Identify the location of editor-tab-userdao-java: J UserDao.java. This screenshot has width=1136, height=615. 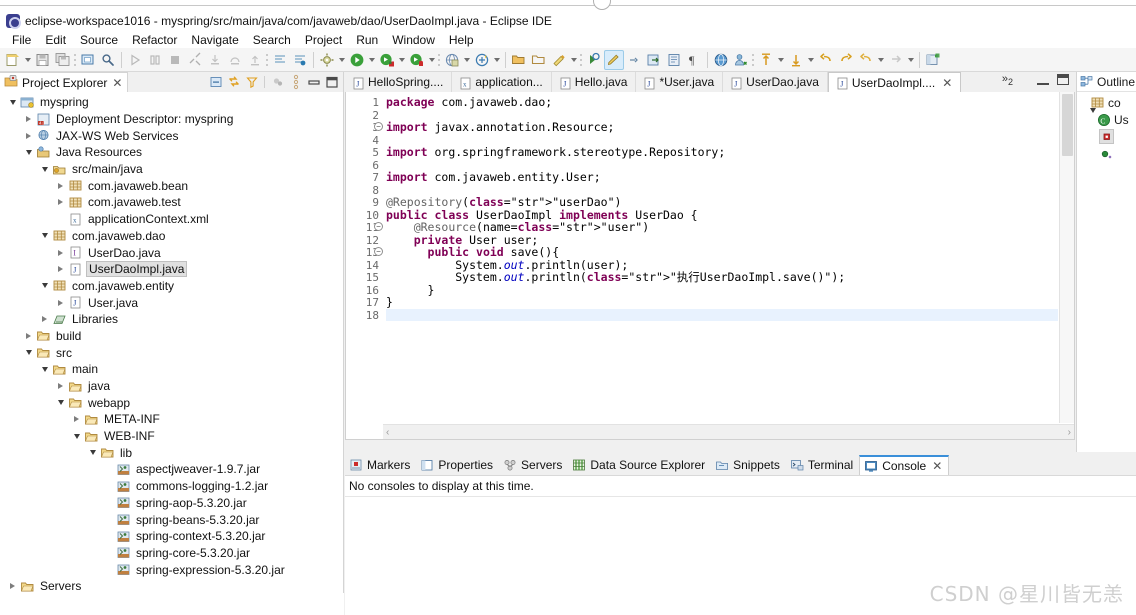
(775, 82).